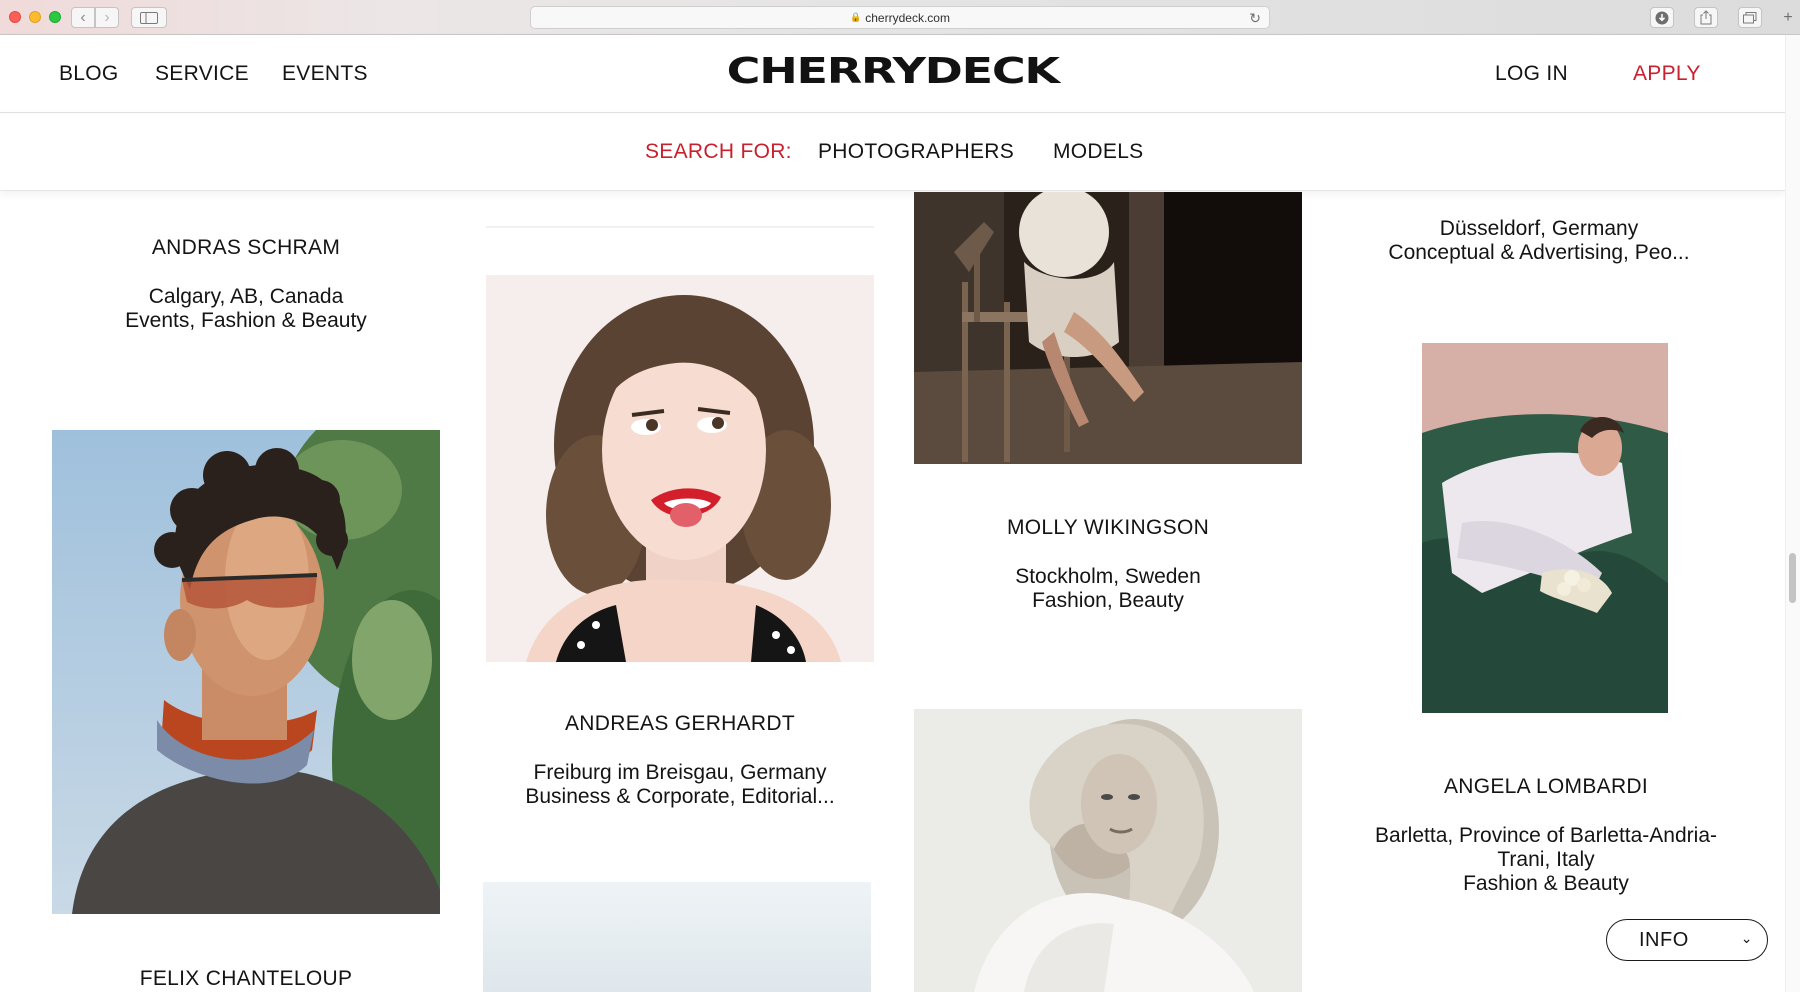 The image size is (1800, 992). I want to click on zoom-window-button, so click(55, 17).